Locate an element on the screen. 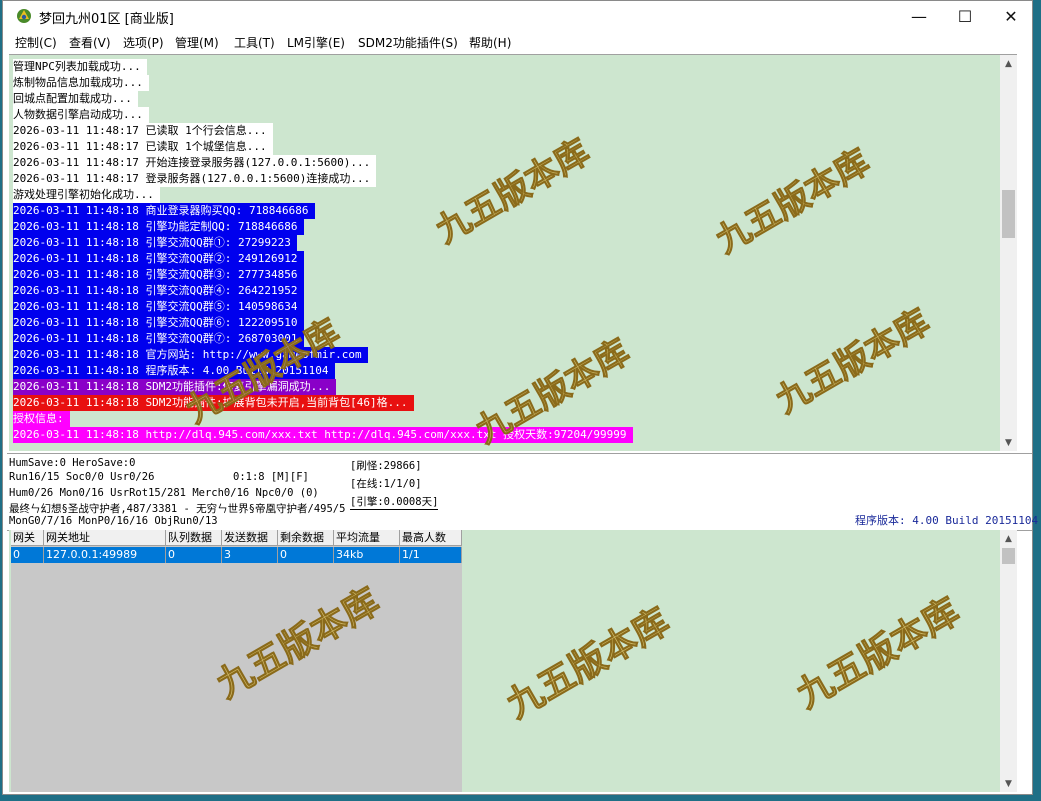  table-row: 34kb is located at coordinates (367, 555).